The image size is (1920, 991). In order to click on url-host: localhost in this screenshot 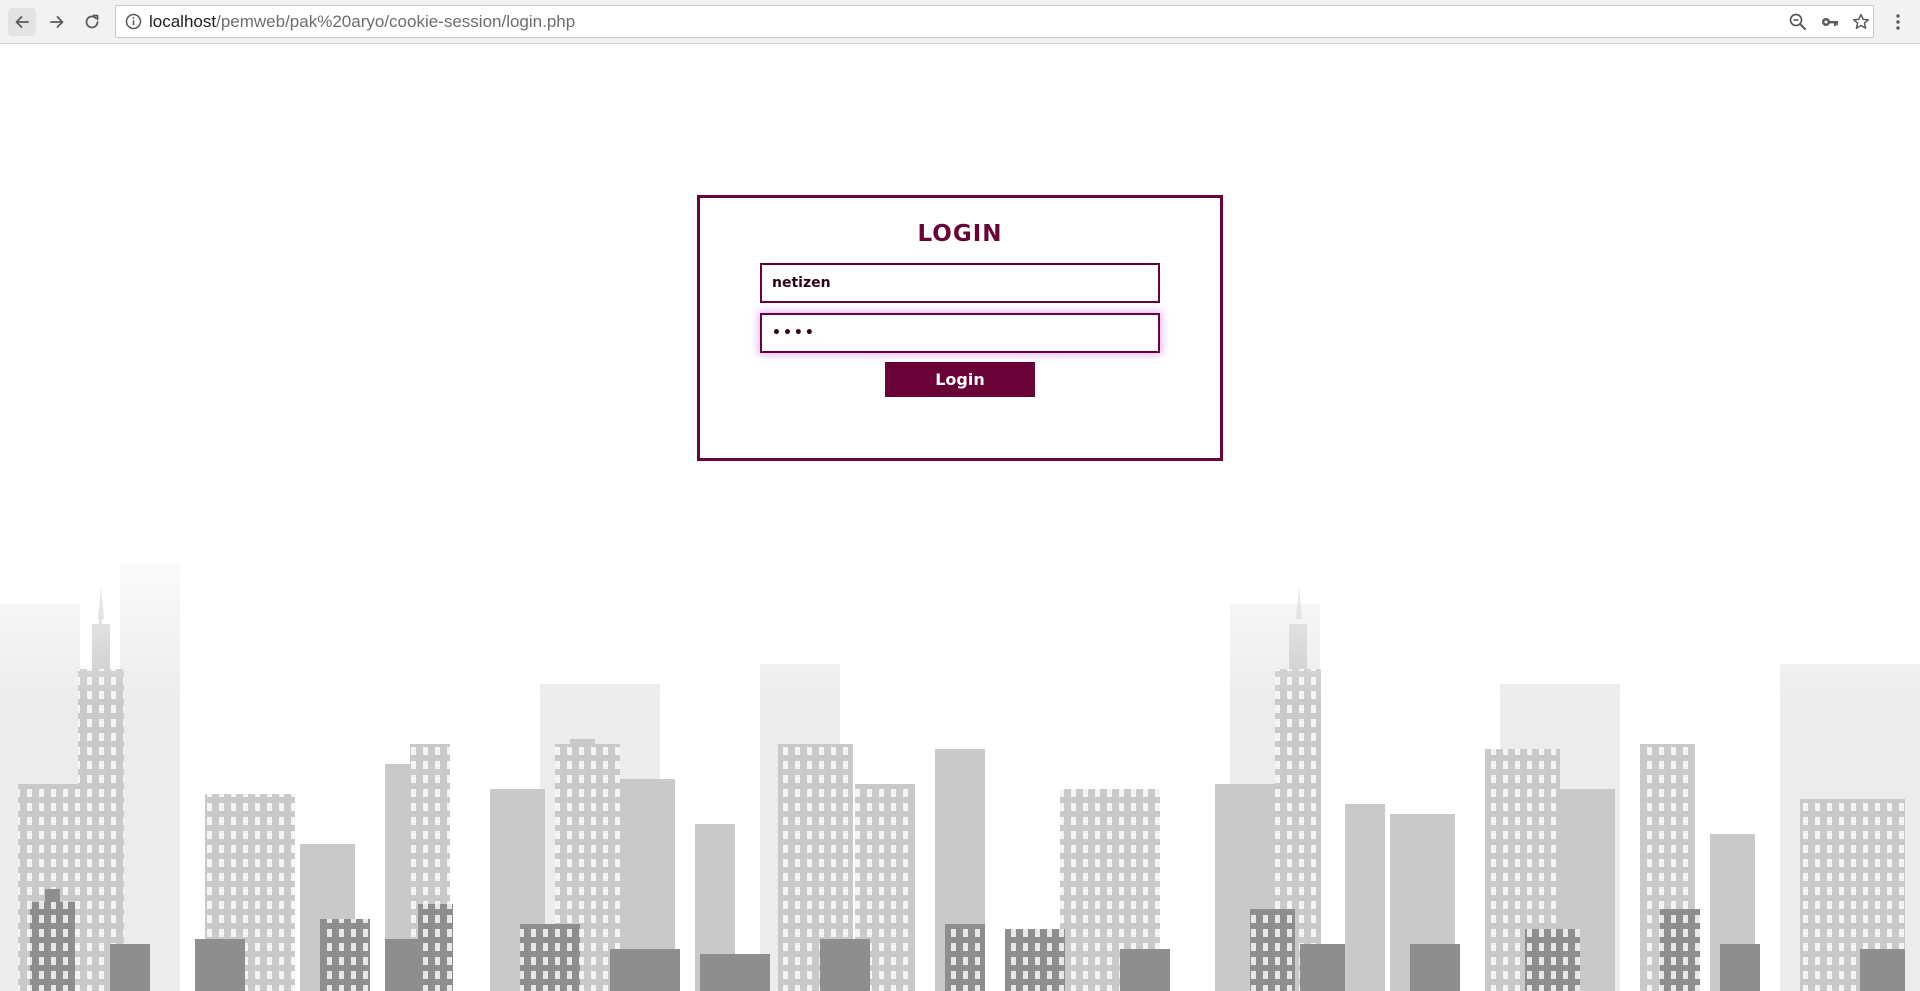, I will do `click(183, 21)`.